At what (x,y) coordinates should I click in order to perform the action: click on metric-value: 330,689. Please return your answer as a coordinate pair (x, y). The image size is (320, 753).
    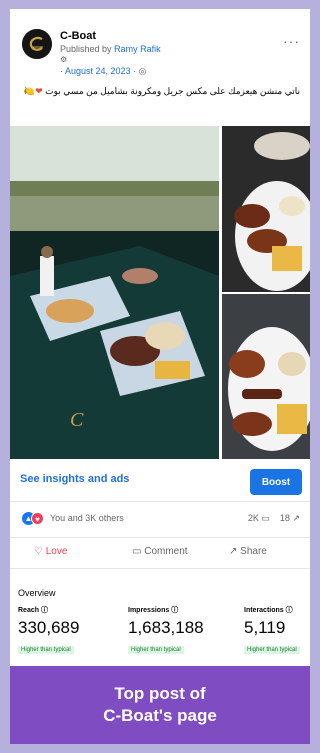
    Looking at the image, I should click on (49, 627).